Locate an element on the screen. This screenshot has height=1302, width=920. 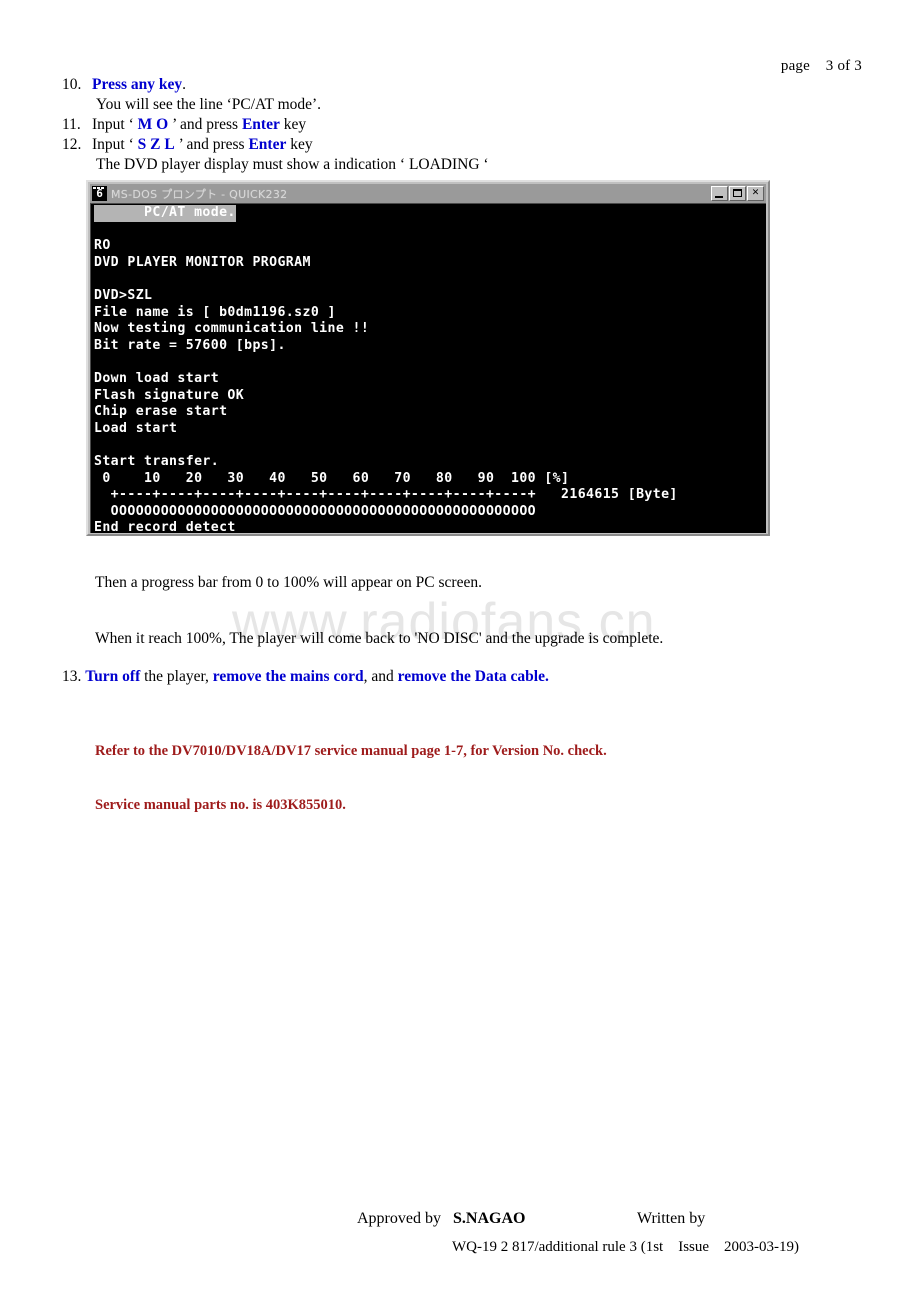
step-0-seg-1: . is located at coordinates (184, 84).